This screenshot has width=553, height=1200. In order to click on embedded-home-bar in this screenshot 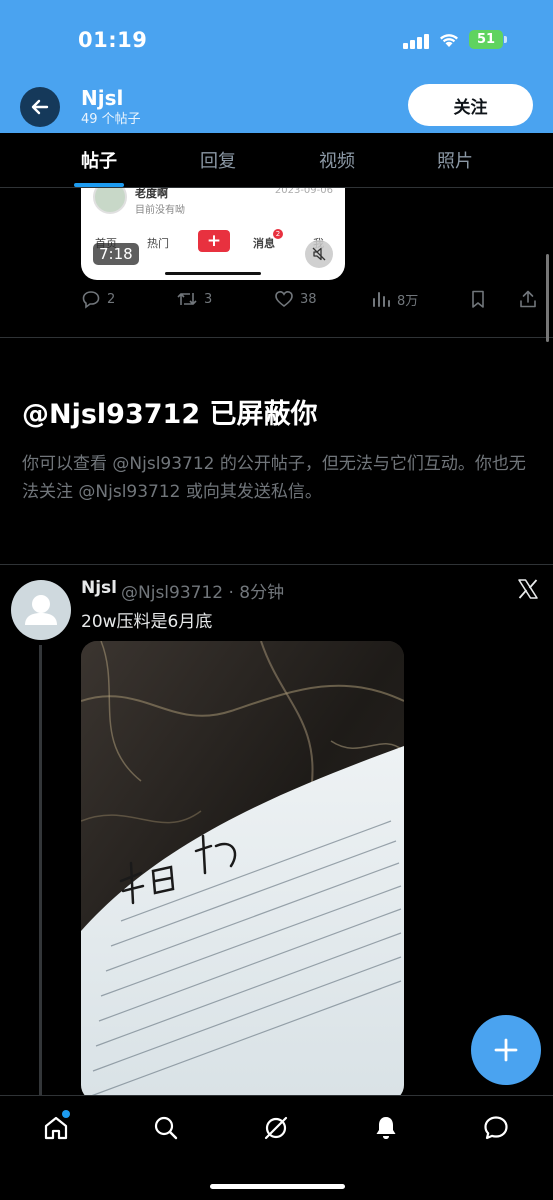, I will do `click(213, 273)`.